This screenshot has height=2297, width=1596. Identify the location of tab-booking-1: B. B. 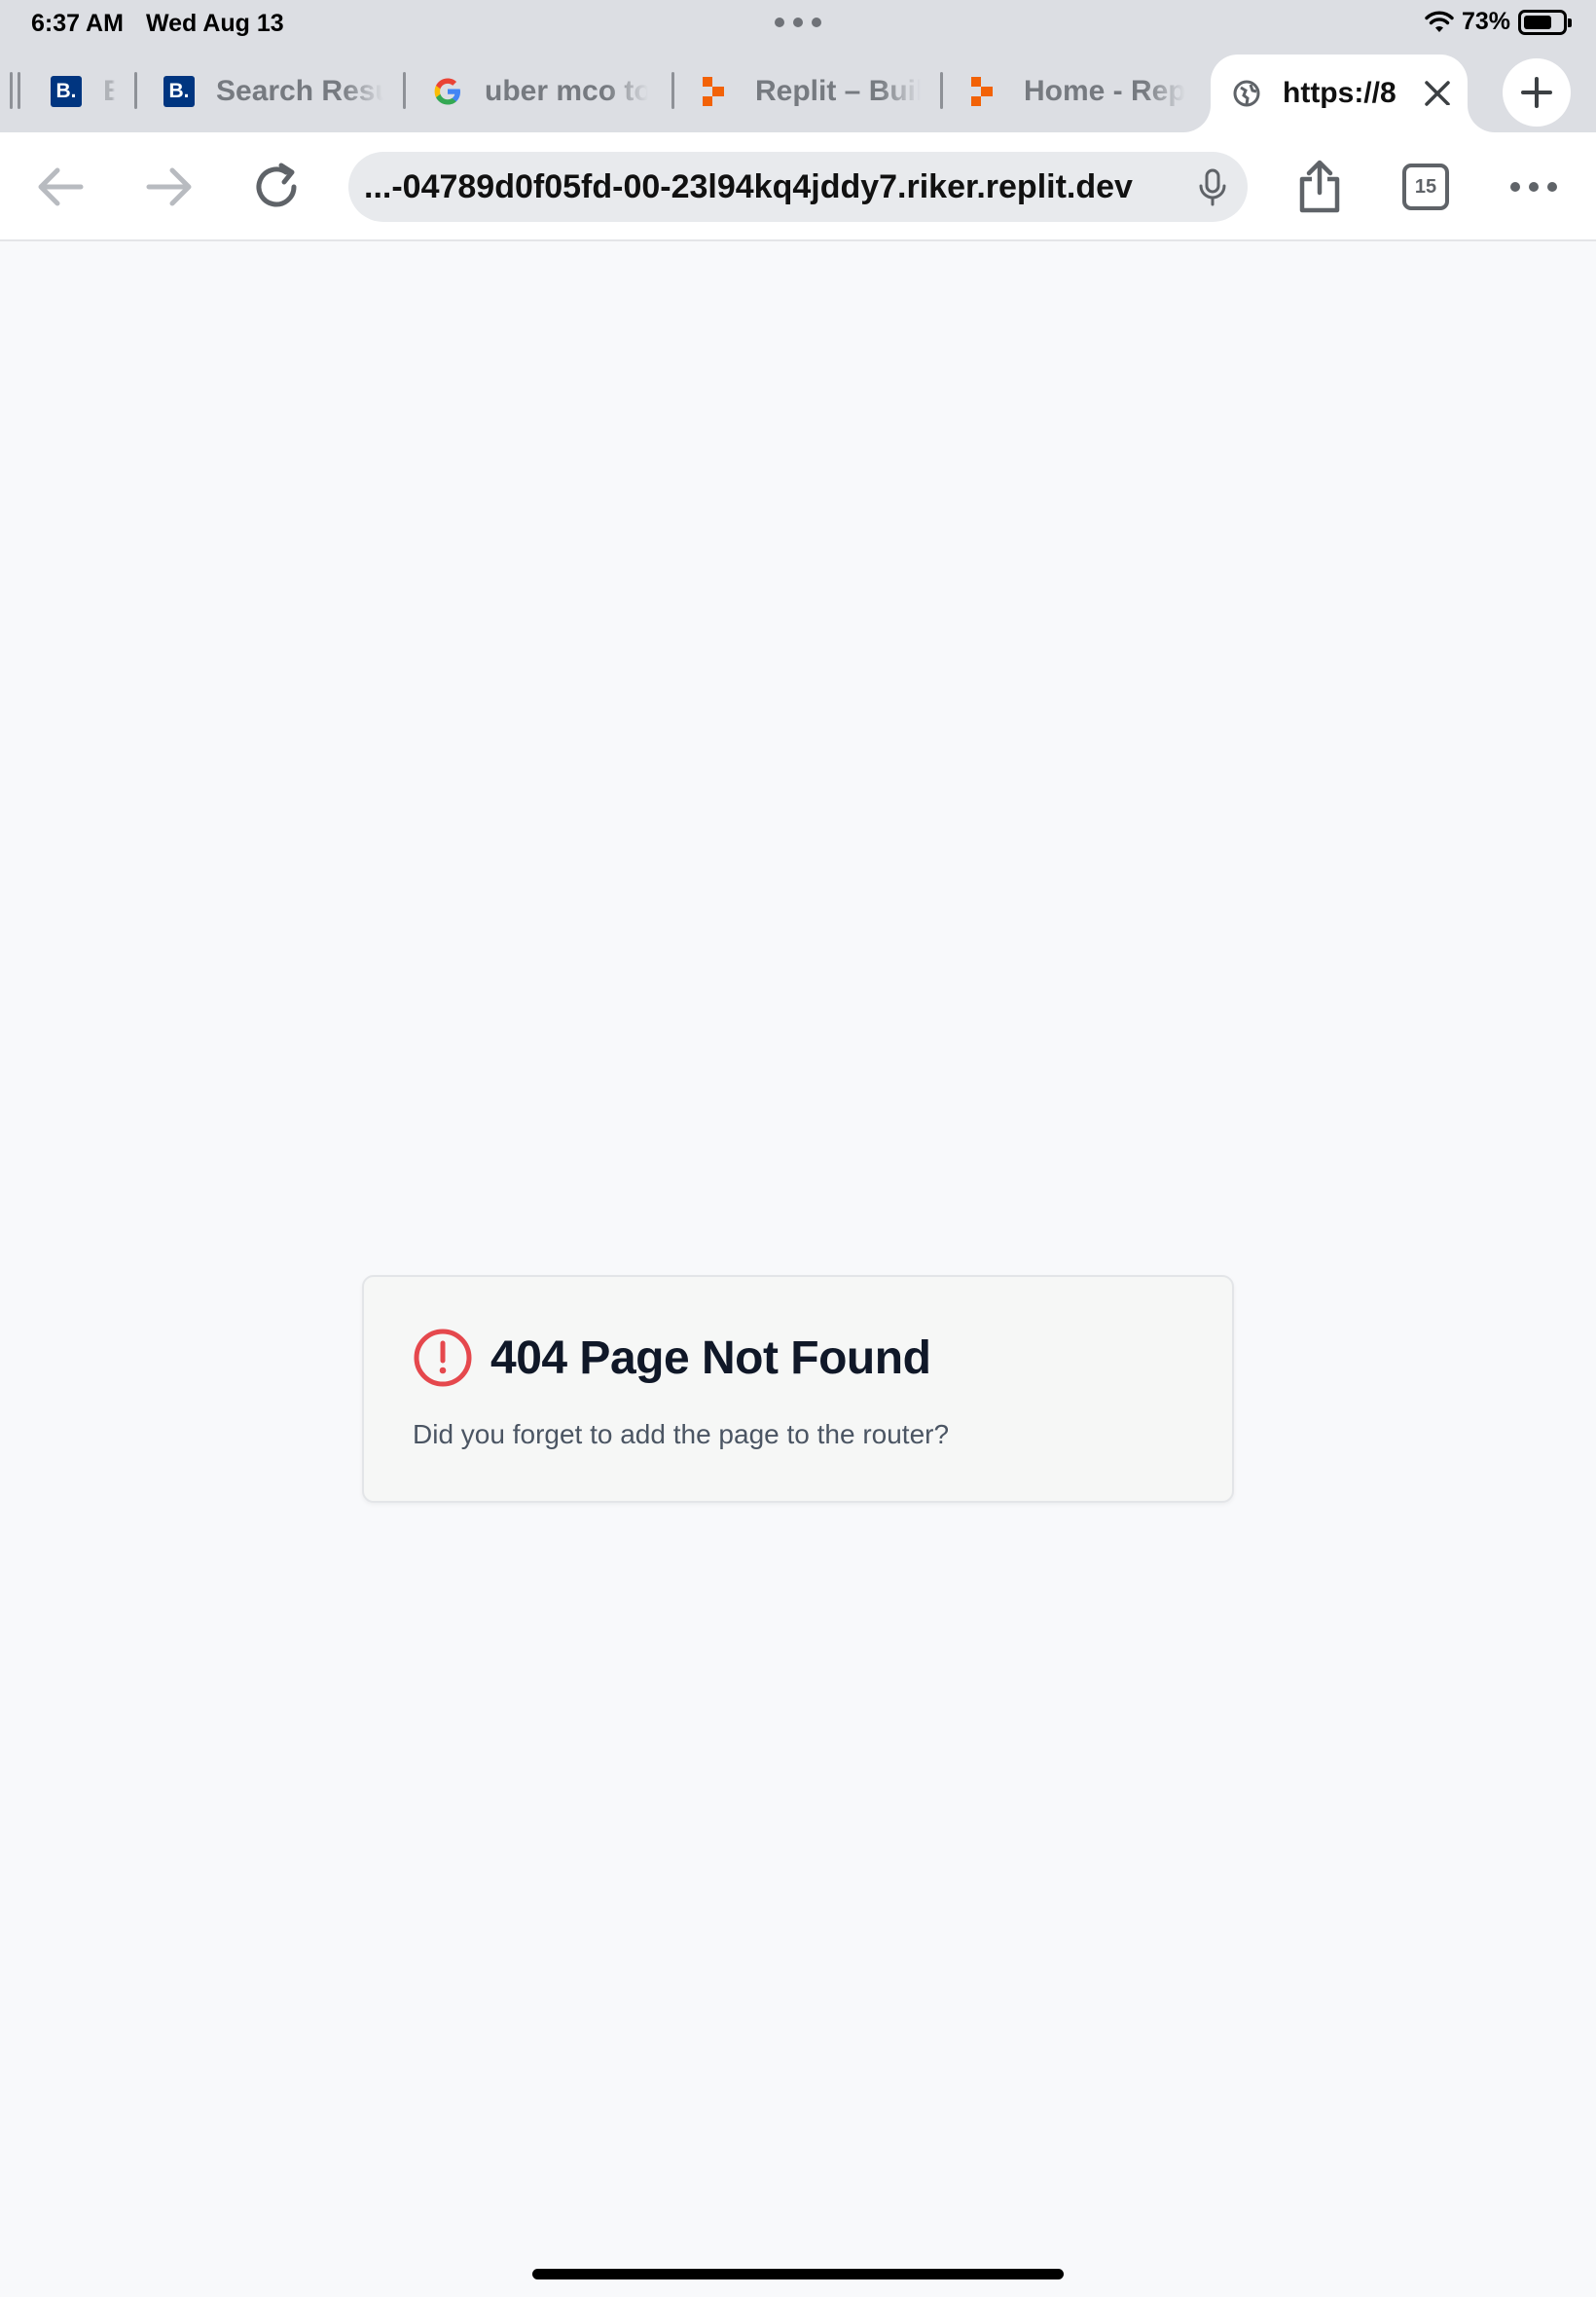
(83, 92).